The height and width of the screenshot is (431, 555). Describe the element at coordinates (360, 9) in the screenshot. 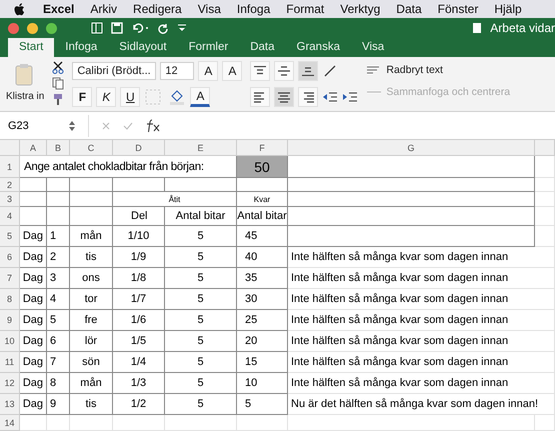

I see `menu-item: Verktyg` at that location.